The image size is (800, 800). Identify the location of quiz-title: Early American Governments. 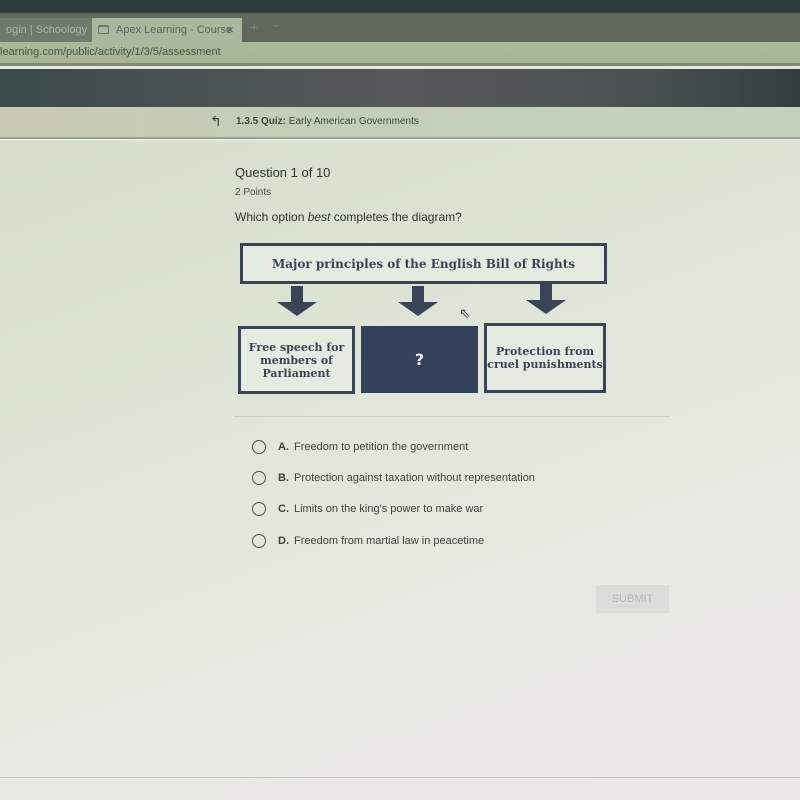
(353, 121).